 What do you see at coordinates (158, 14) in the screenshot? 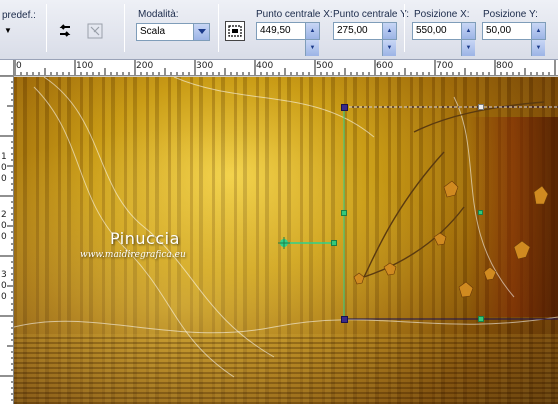
I see `mode-label: Modalità:` at bounding box center [158, 14].